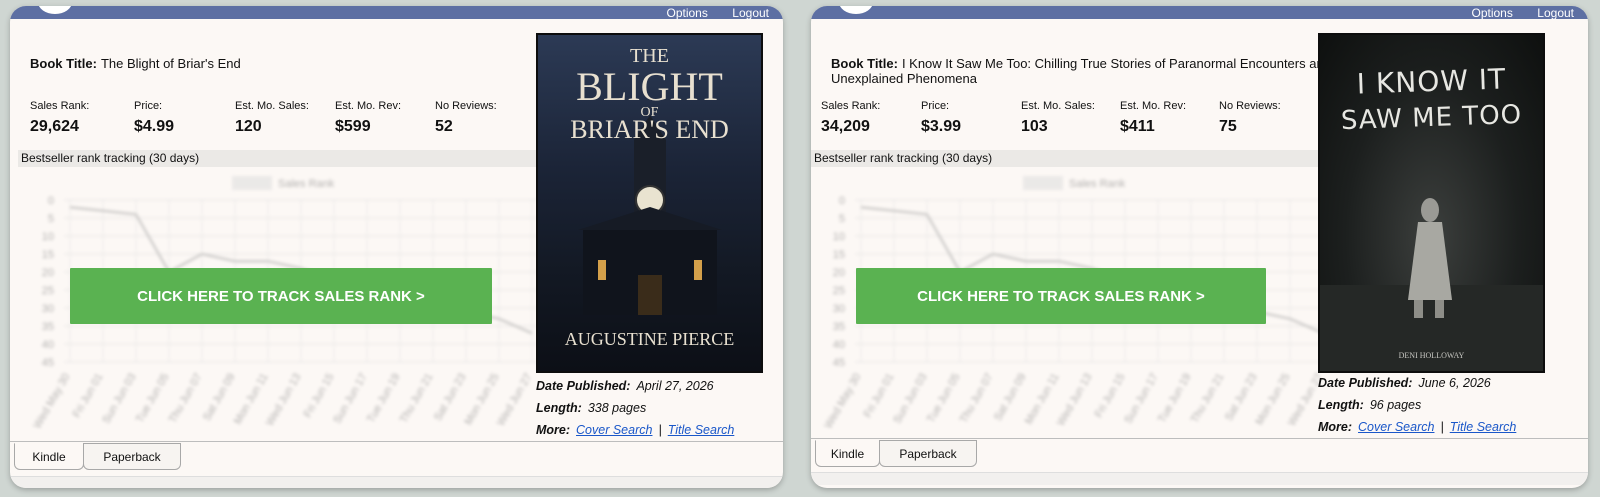  I want to click on no-reviews-value: 52, so click(444, 126).